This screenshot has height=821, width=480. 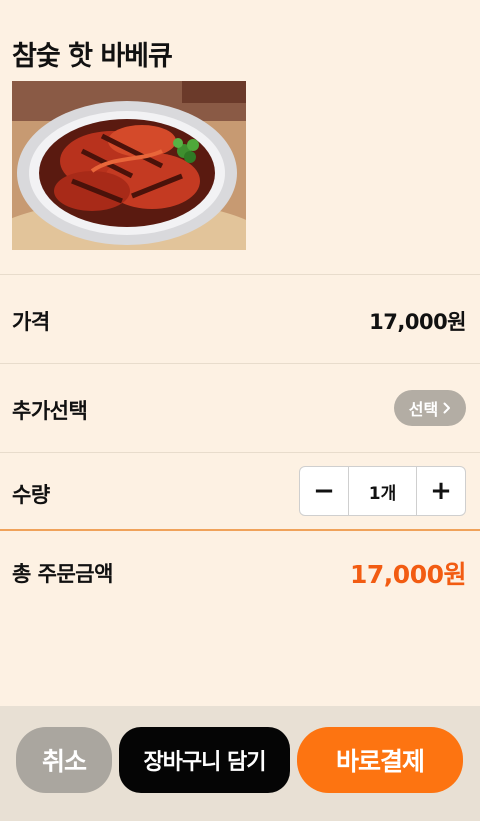 I want to click on quantity-stepper: − 1개 +, so click(x=382, y=491).